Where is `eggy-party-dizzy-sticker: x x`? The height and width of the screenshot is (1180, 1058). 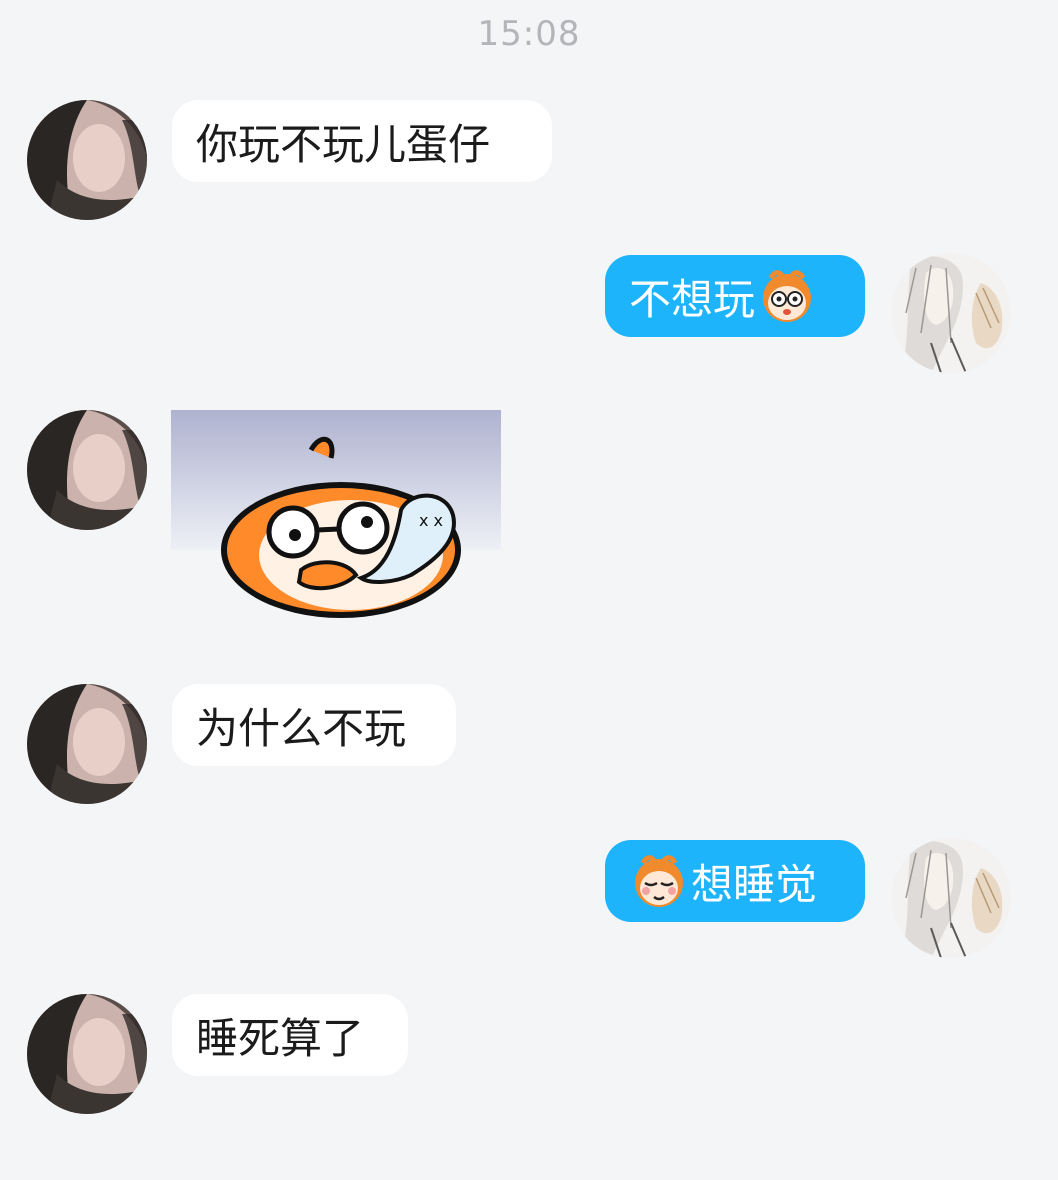
eggy-party-dizzy-sticker: x x is located at coordinates (336, 515).